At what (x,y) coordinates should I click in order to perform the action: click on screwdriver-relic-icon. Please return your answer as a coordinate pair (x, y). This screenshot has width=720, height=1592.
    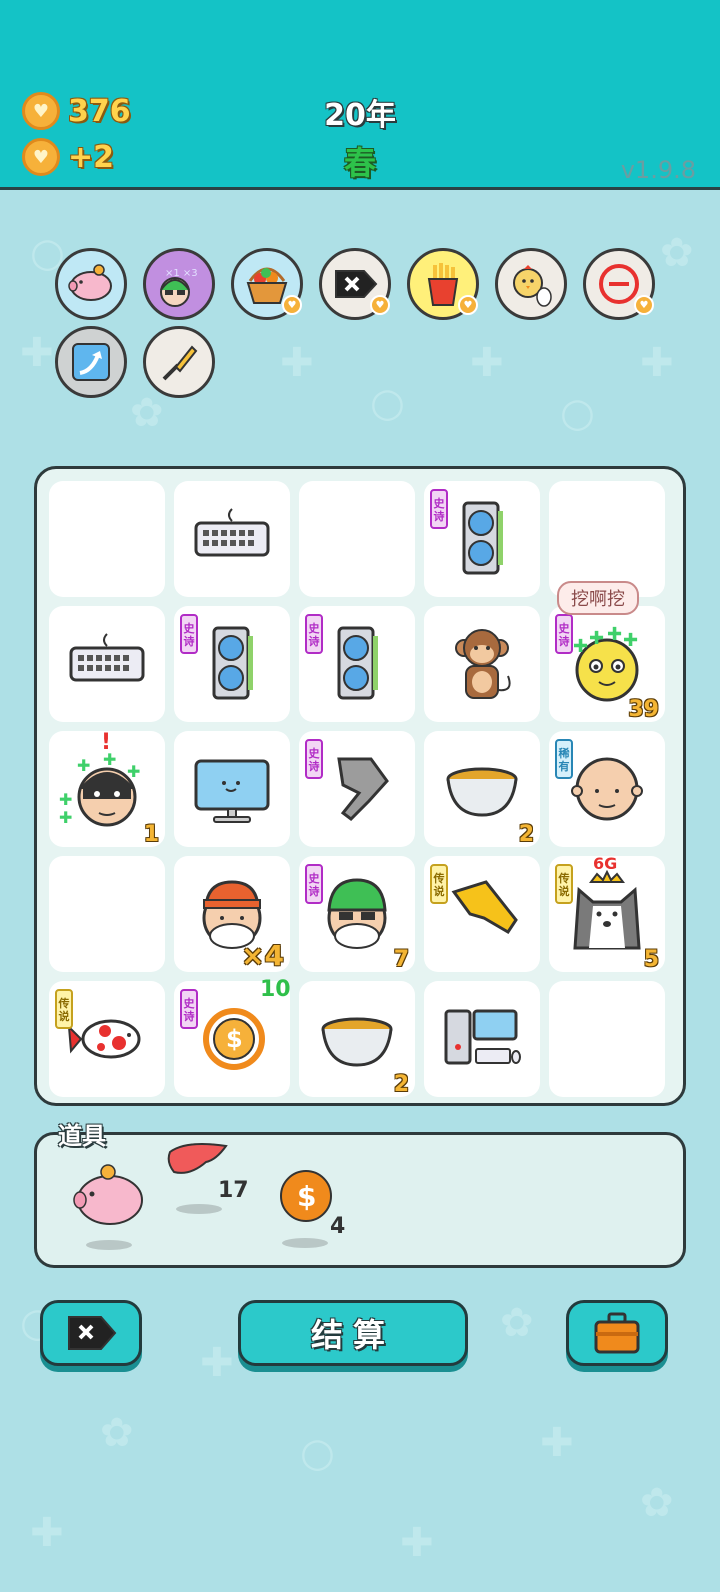
    Looking at the image, I should click on (179, 362).